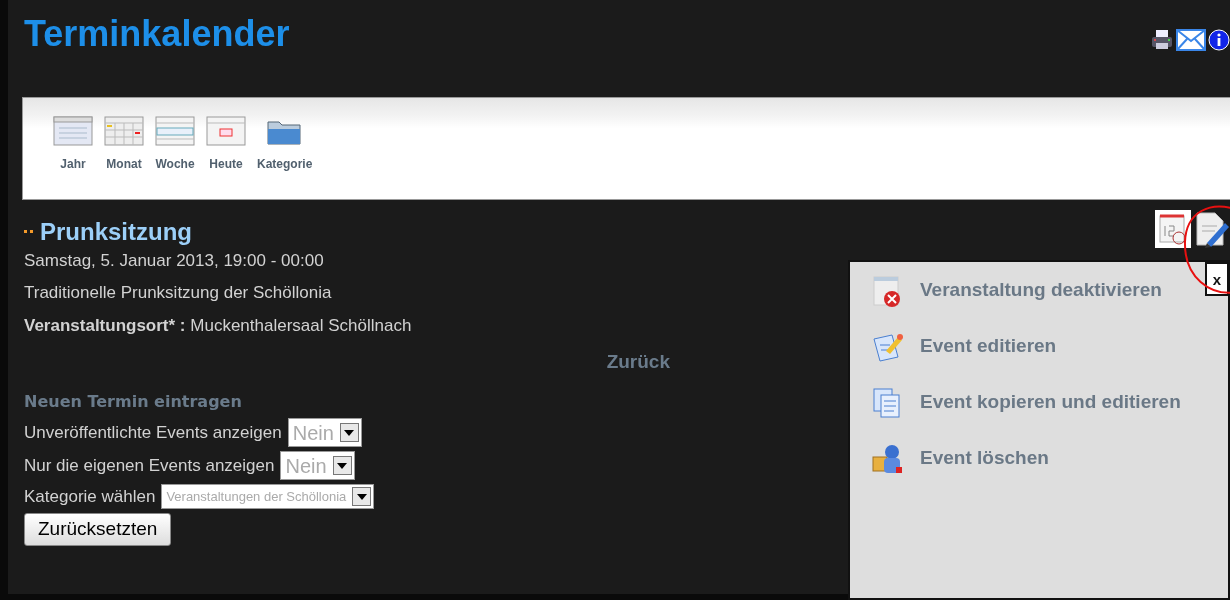 The width and height of the screenshot is (1230, 600). I want to click on page-title: Terminkalender, so click(157, 34).